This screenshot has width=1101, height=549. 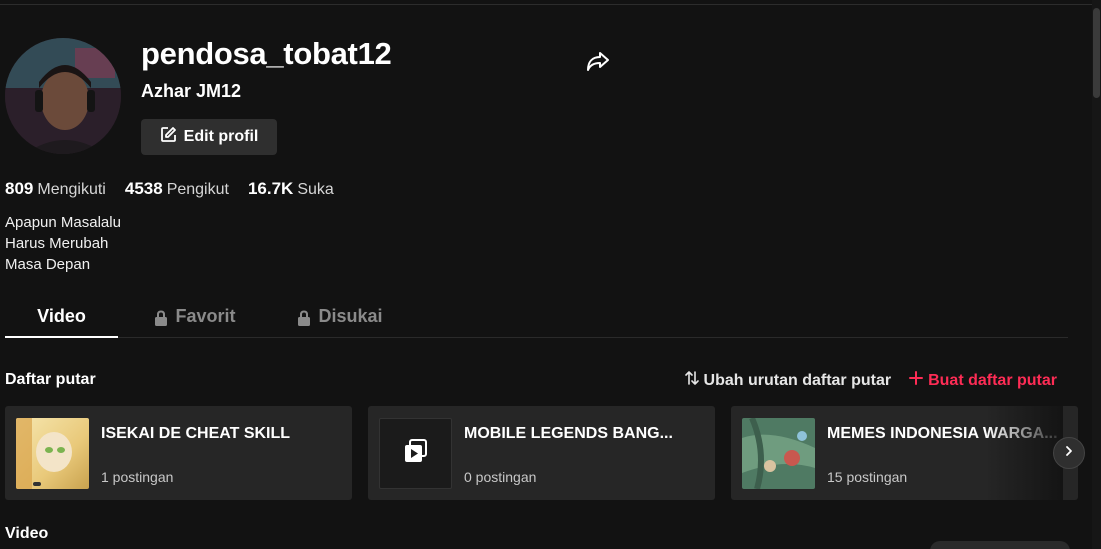 What do you see at coordinates (904, 453) in the screenshot?
I see `playlist-card: MEMES INDONESIA WARGA... 15 postingan` at bounding box center [904, 453].